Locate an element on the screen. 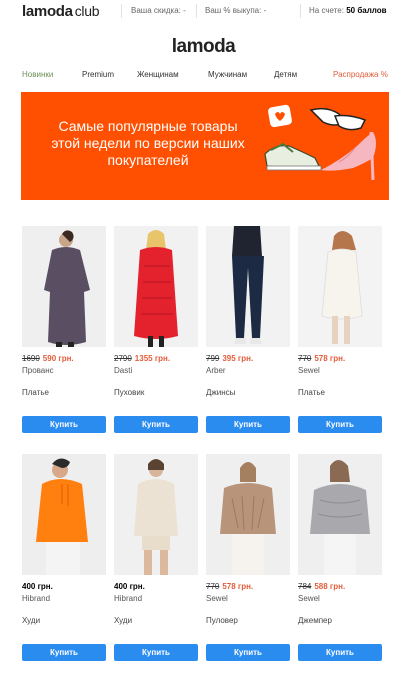  white-knit-dress-photo is located at coordinates (340, 286).